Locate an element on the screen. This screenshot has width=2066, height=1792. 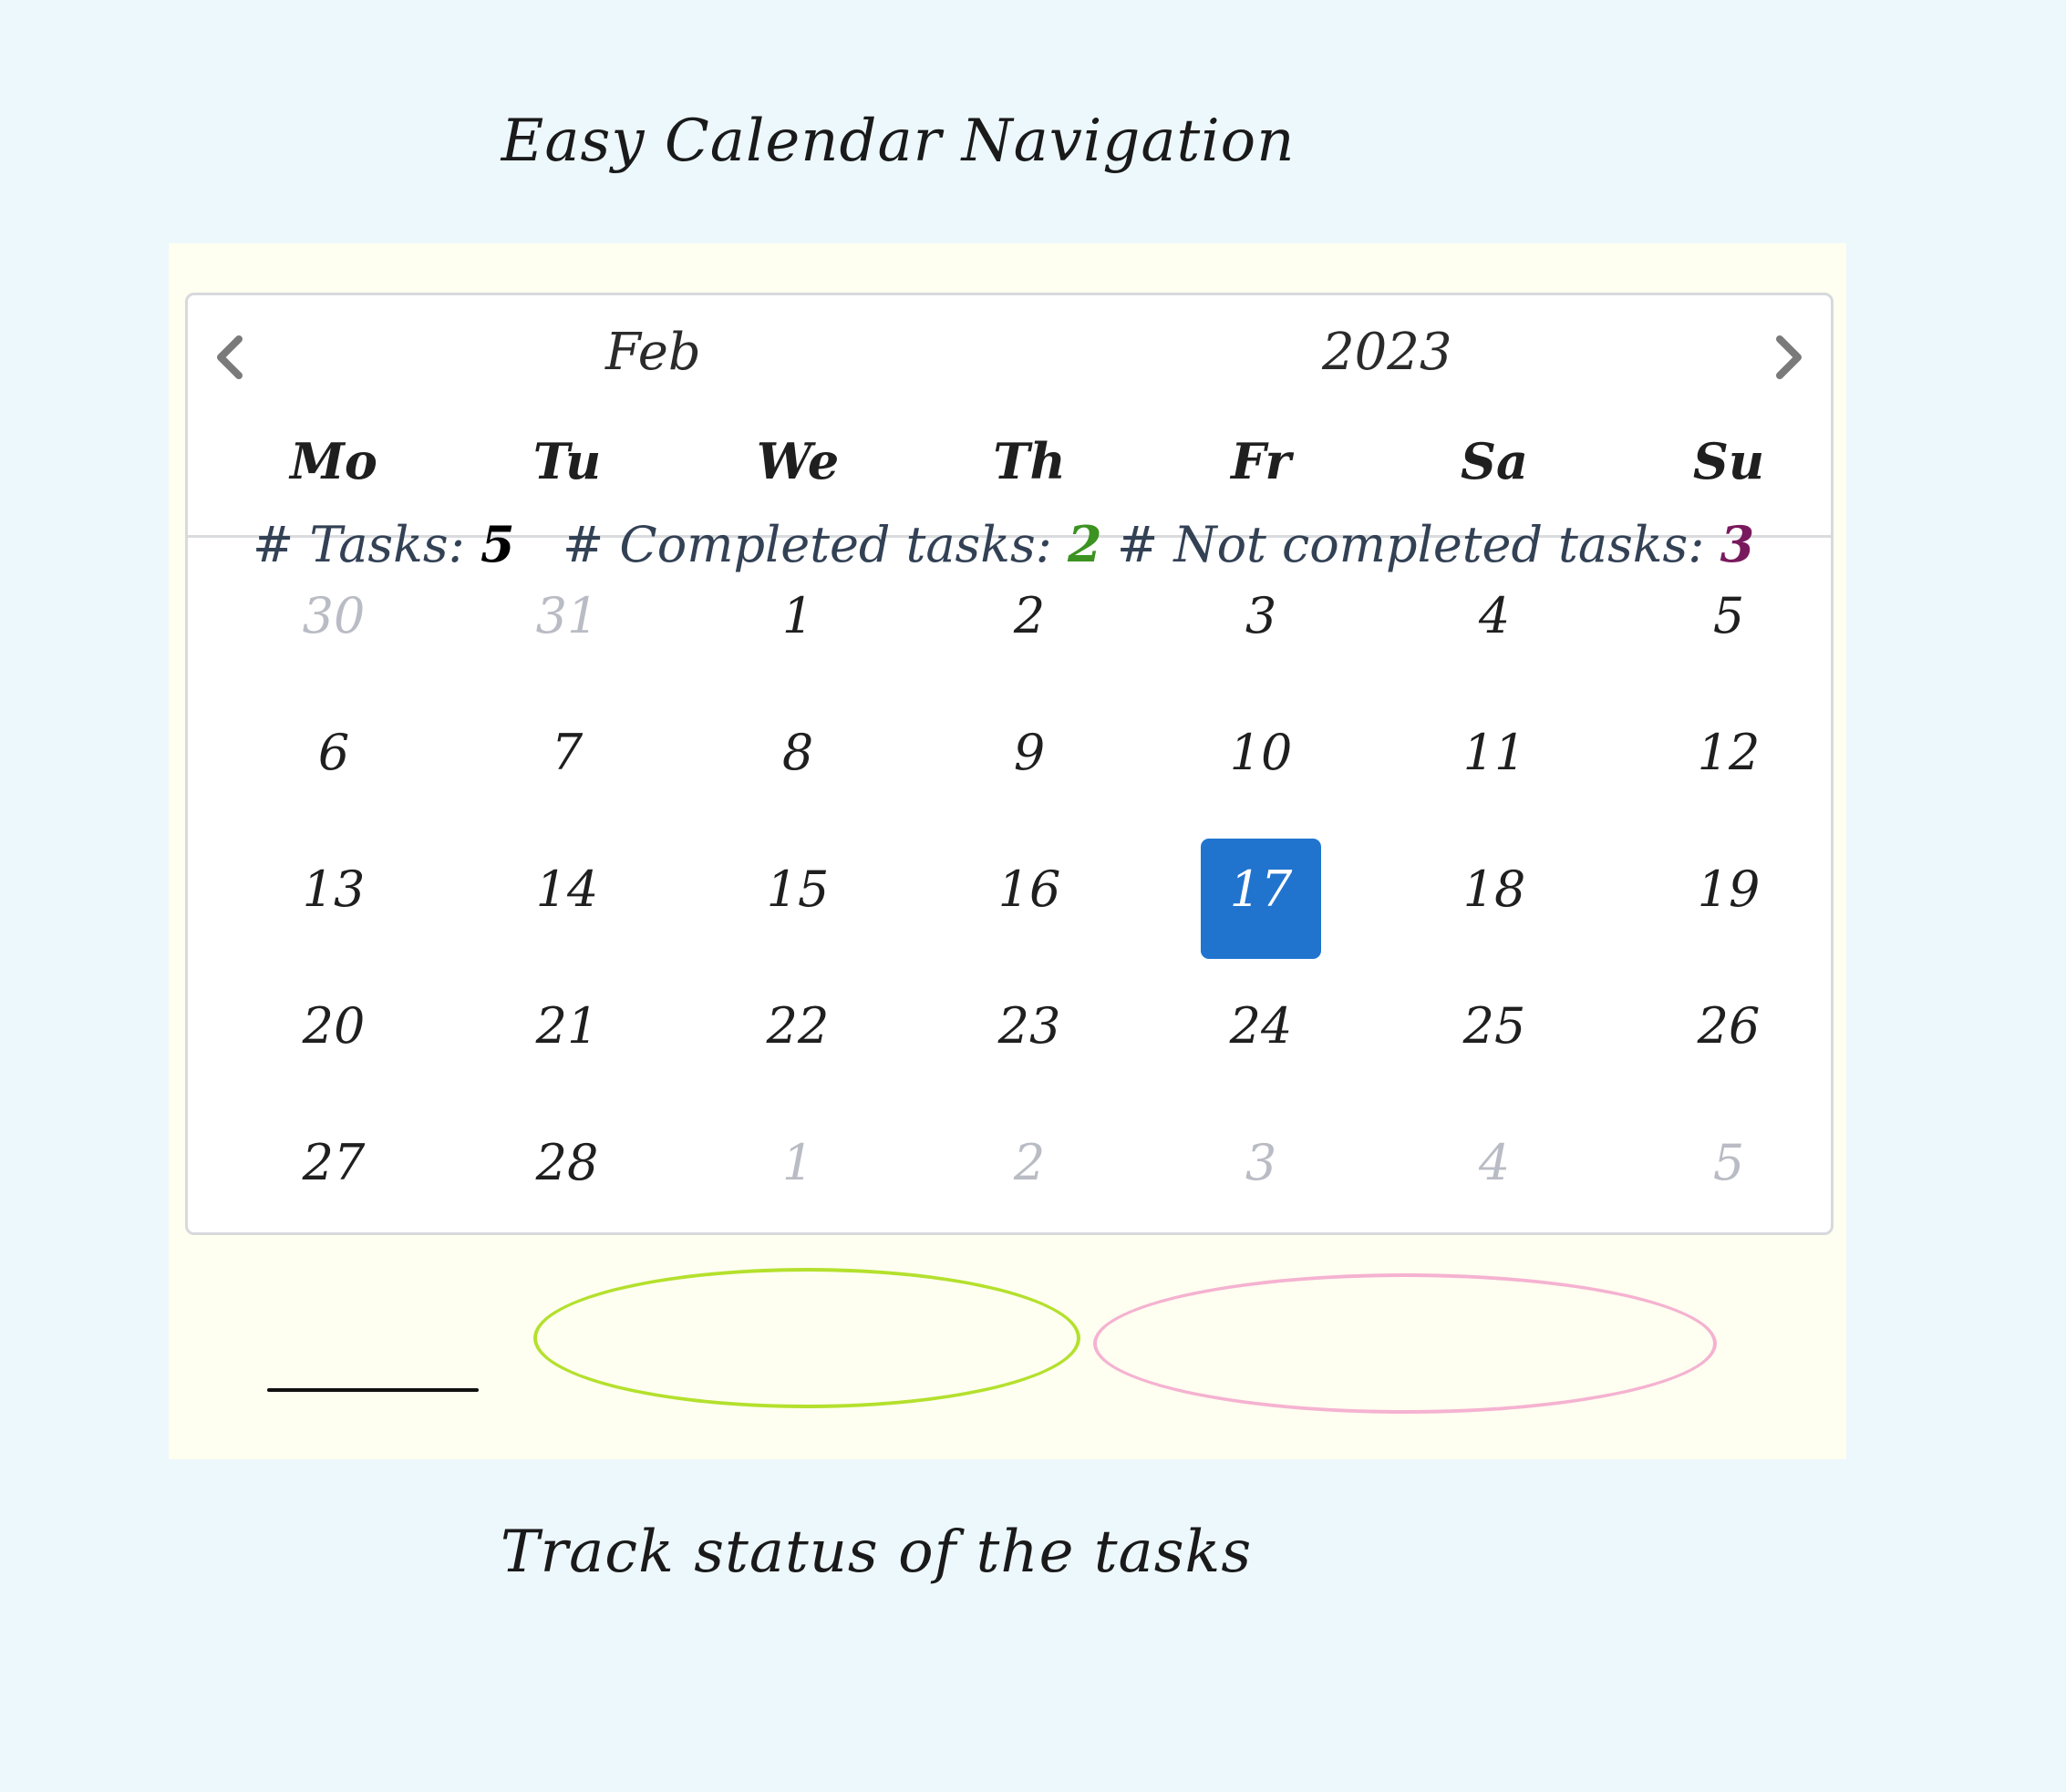
day-cell-selected: 17 is located at coordinates (1261, 913).